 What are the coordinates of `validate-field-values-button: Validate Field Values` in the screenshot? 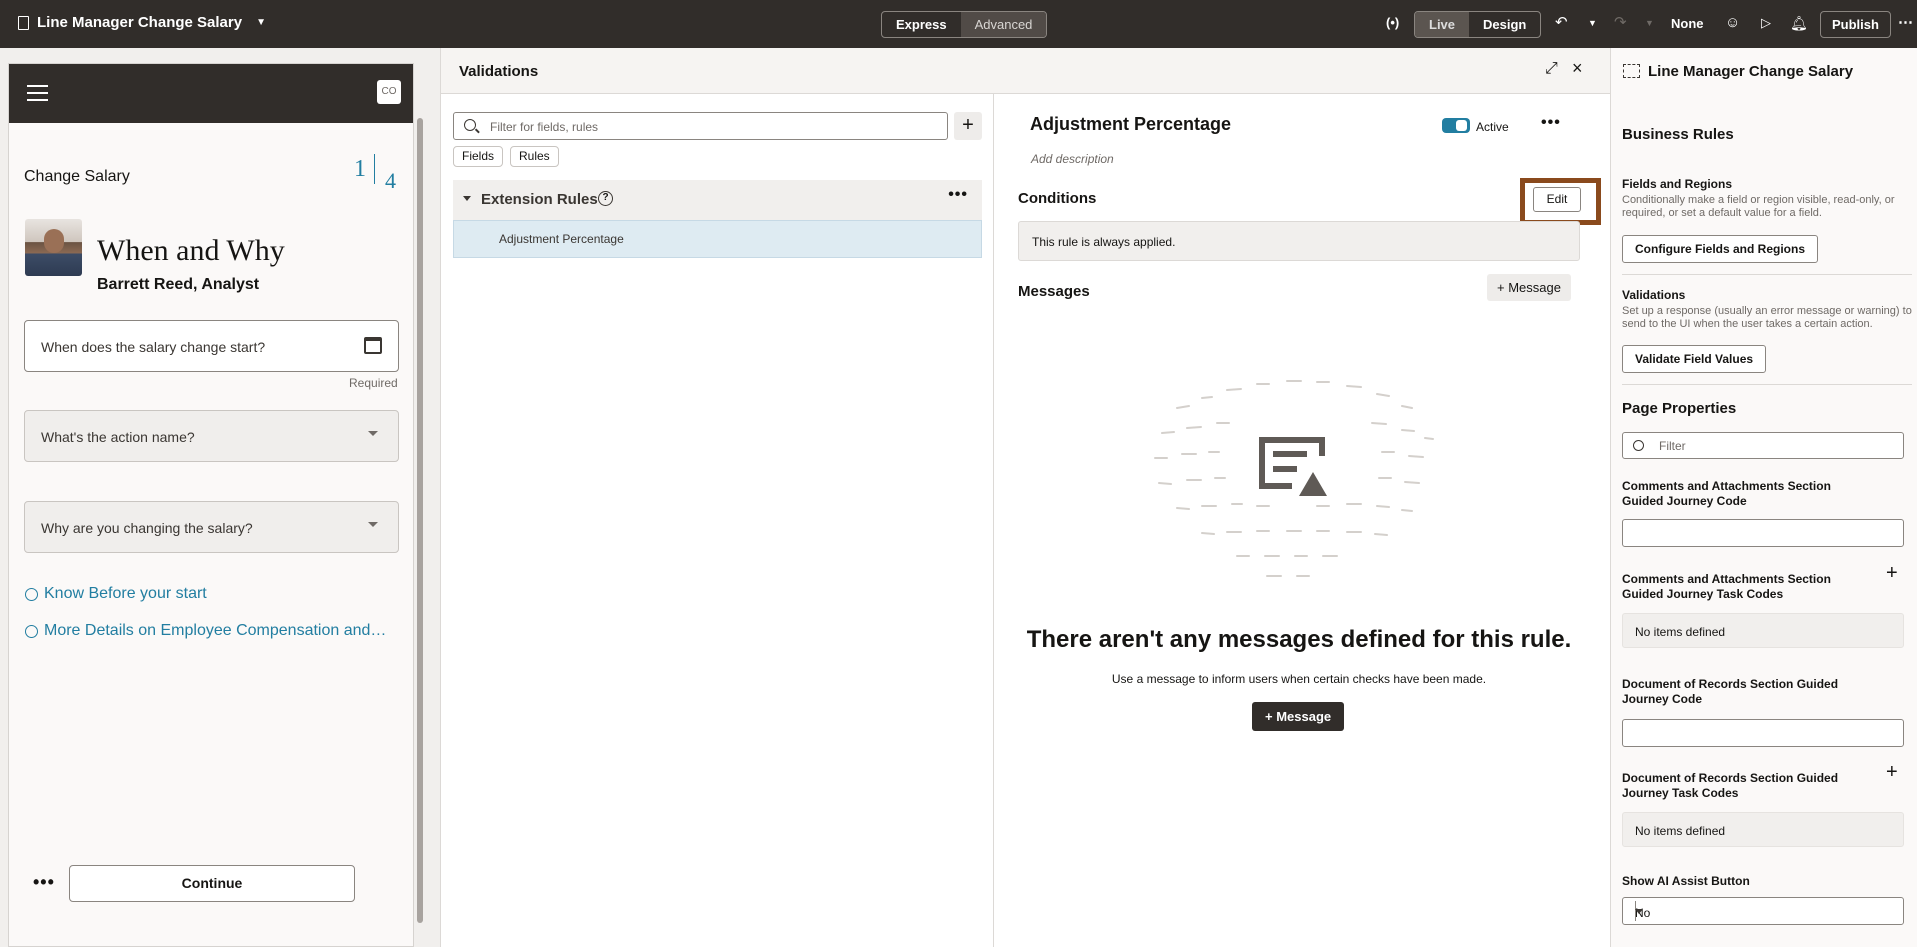 It's located at (1694, 359).